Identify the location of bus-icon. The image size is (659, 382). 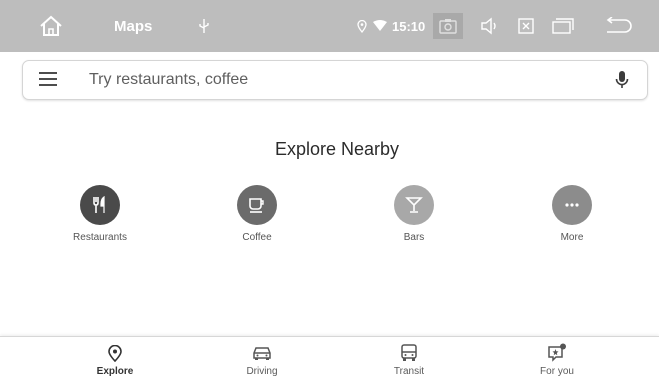
(409, 353).